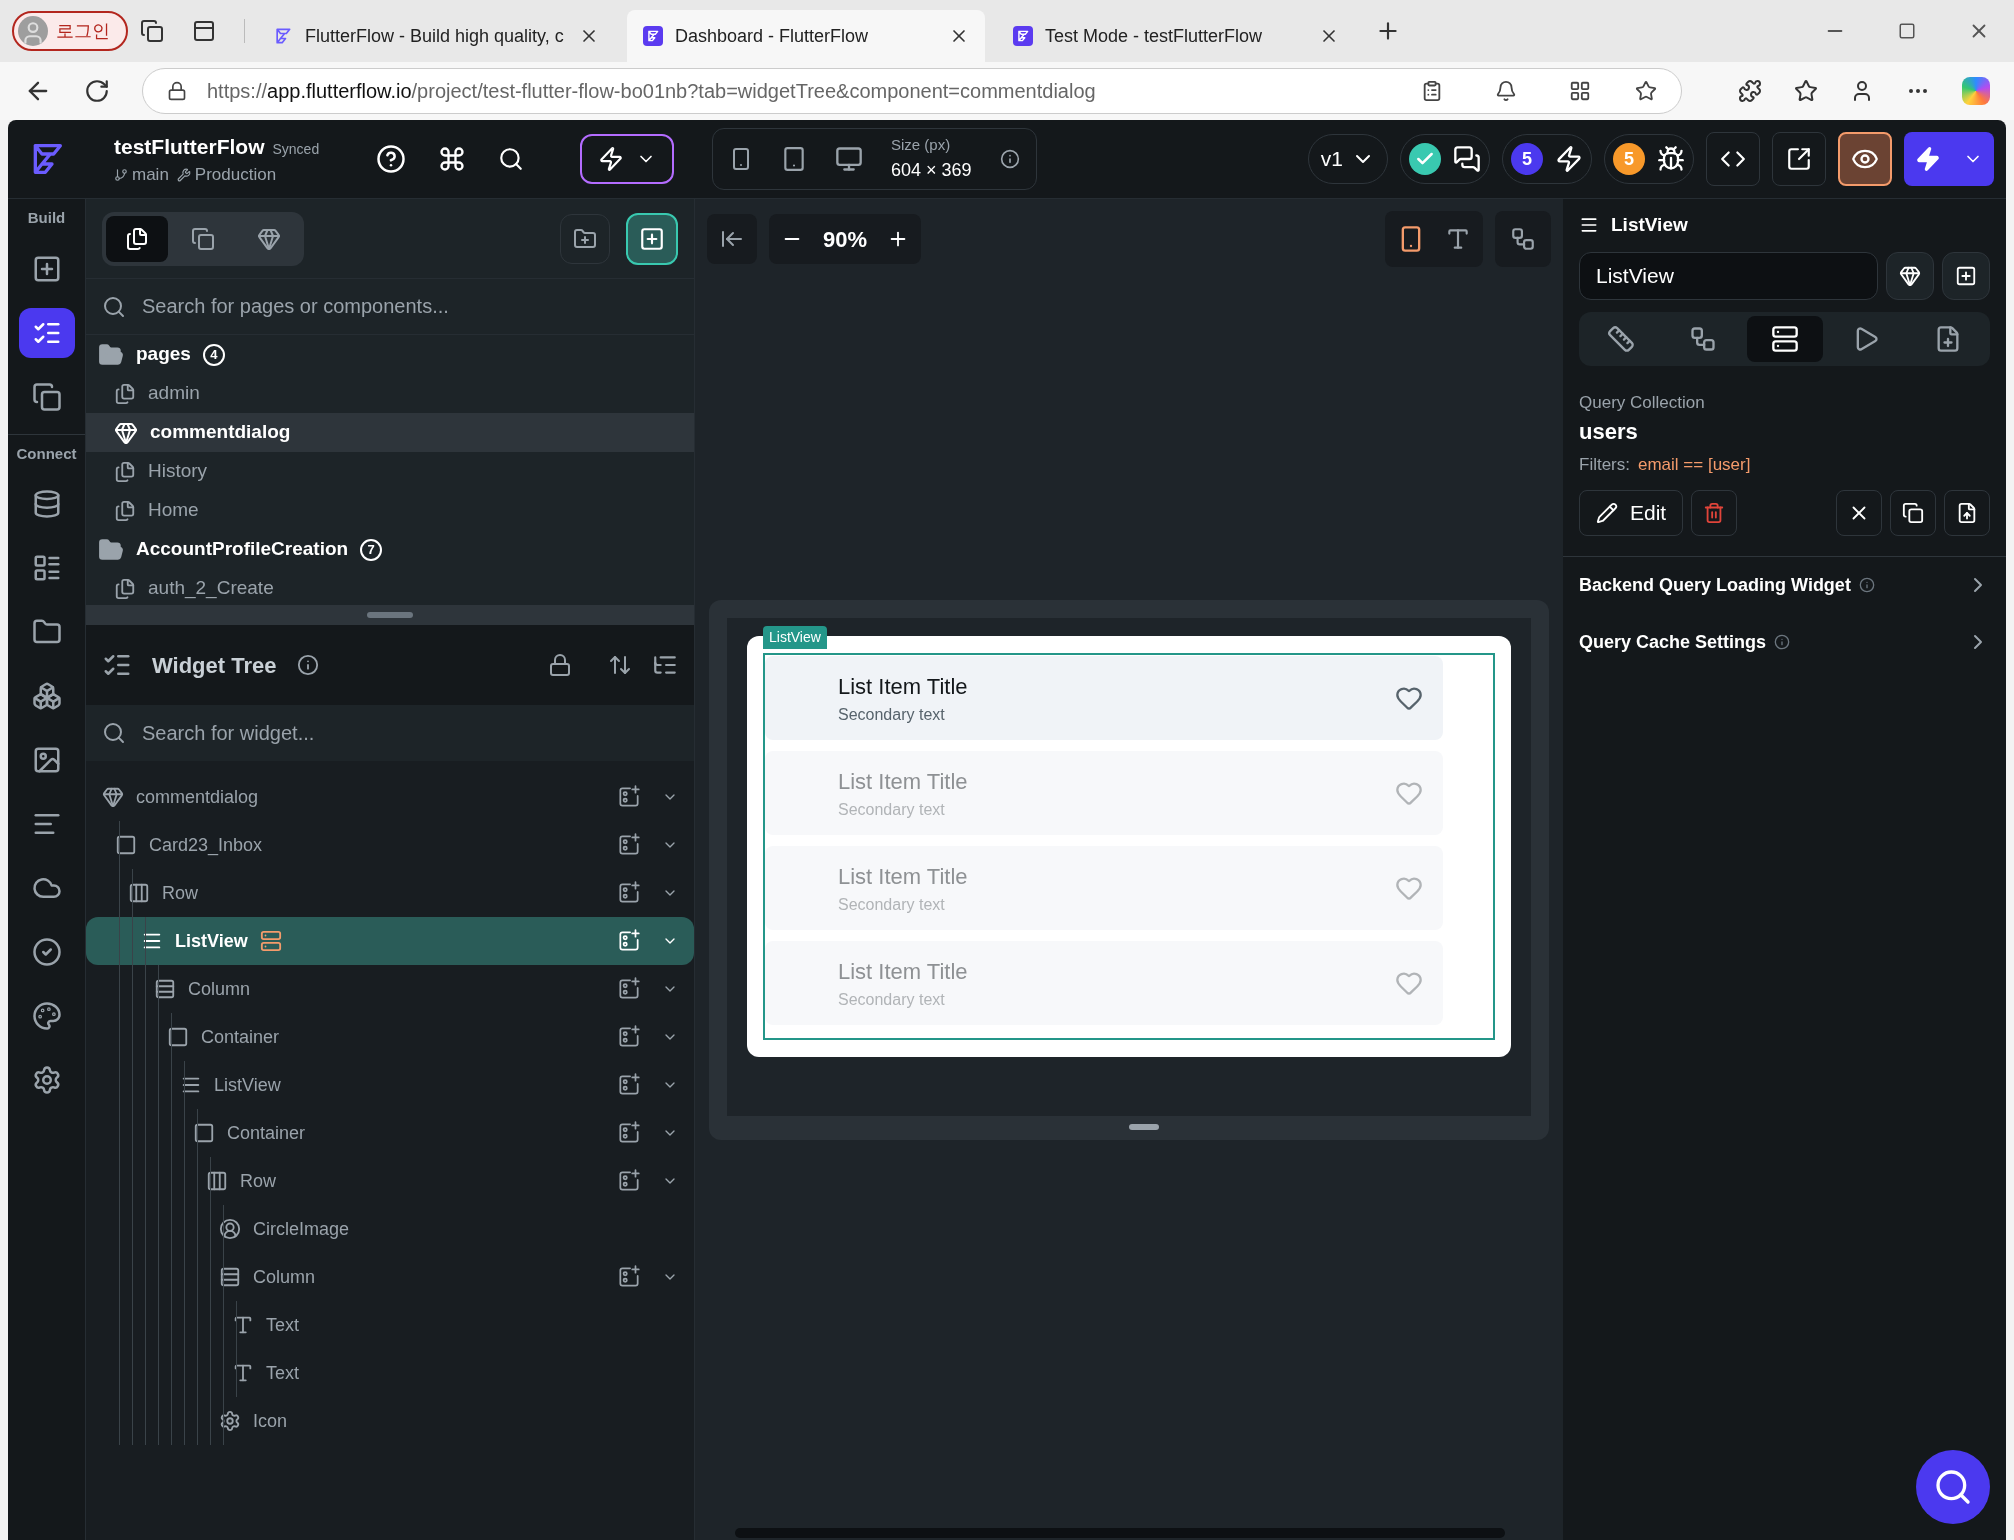 This screenshot has height=1540, width=2014. Describe the element at coordinates (1865, 159) in the screenshot. I see `preview-button` at that location.